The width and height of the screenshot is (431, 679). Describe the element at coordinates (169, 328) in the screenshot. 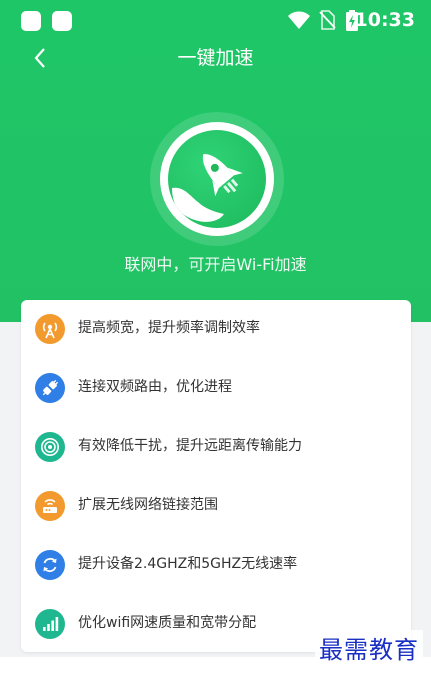

I see `feature-label: 提高频宽，提升频率调制效率` at that location.